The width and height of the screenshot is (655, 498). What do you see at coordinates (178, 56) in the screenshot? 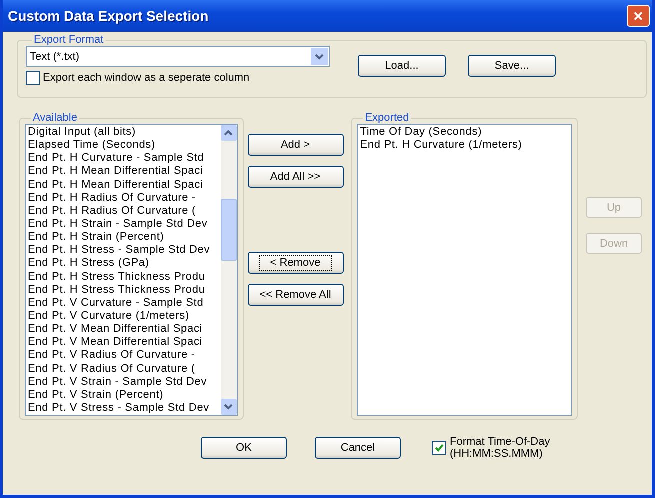
I see `format-dropdown: Text (*.txt)` at bounding box center [178, 56].